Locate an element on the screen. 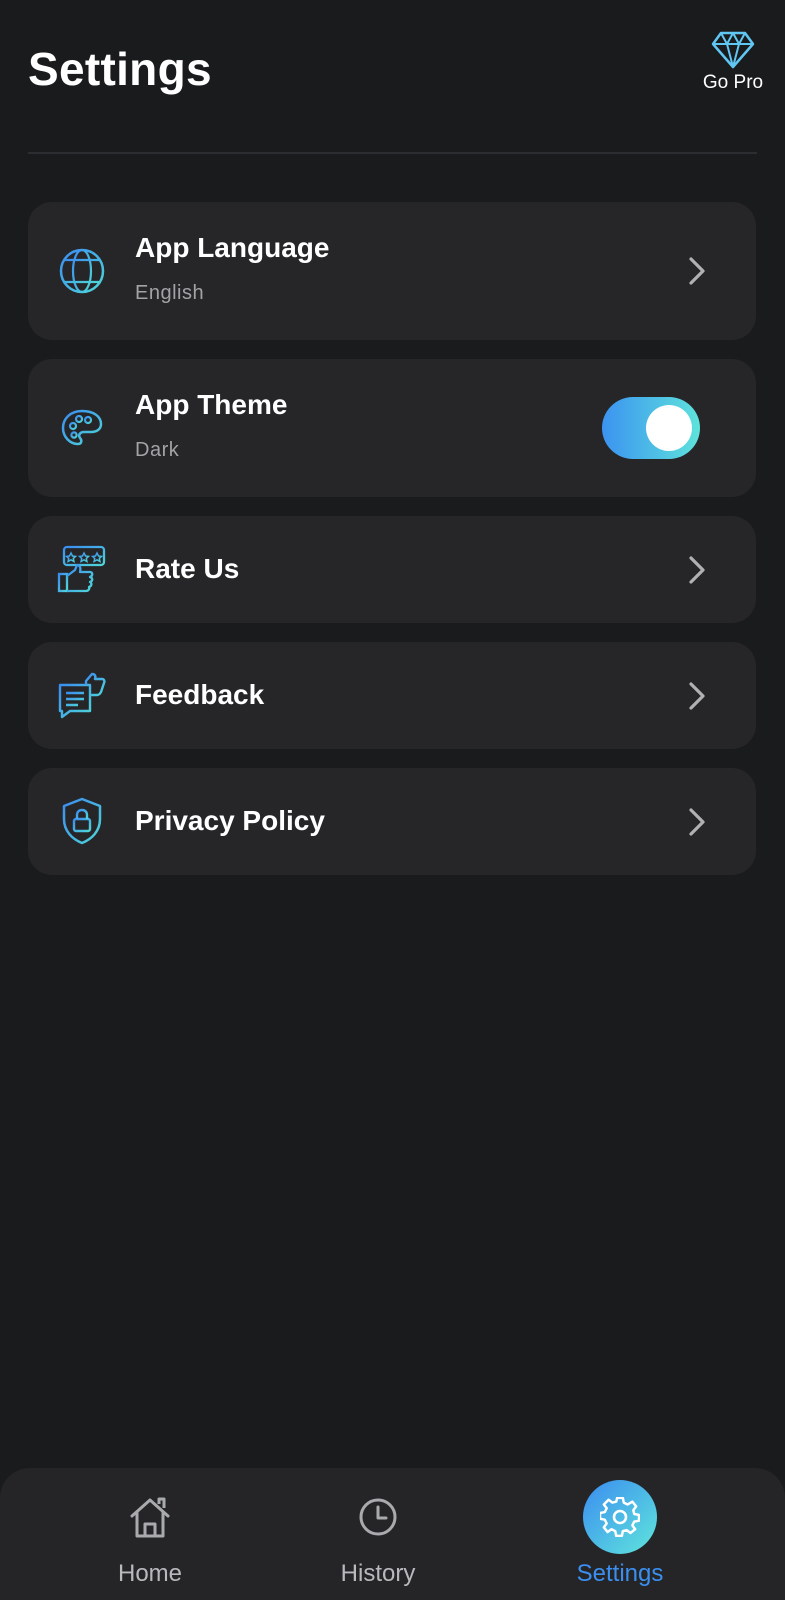 This screenshot has width=785, height=1600. globe-icon is located at coordinates (82, 271).